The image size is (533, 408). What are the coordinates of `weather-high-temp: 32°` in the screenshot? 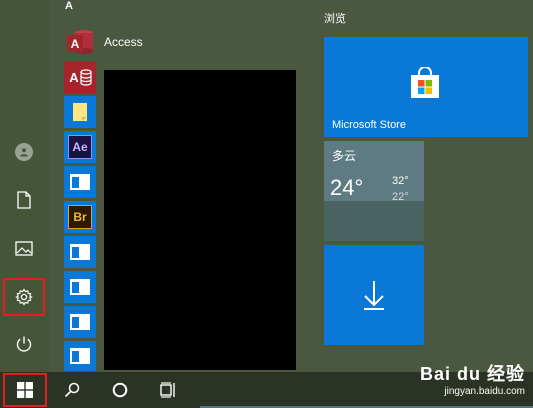 It's located at (400, 181).